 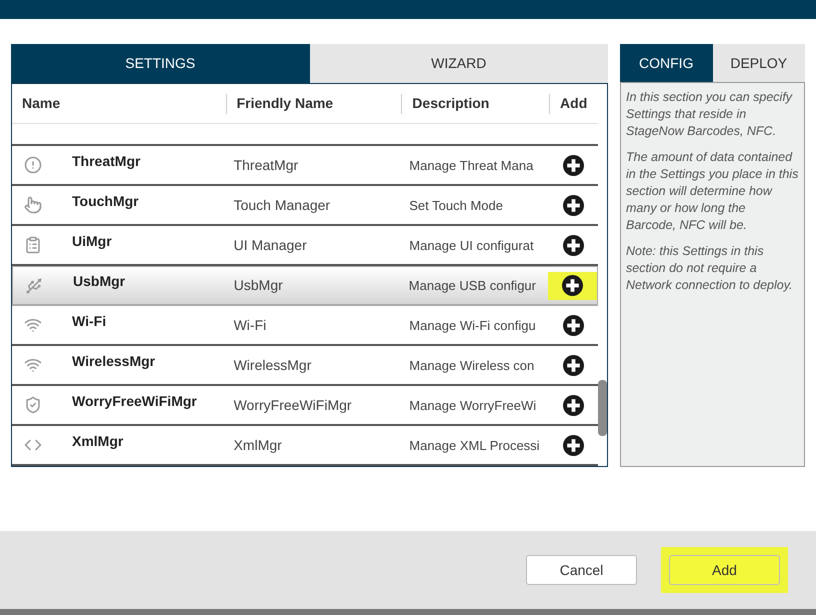 I want to click on scrollbar-thumb, so click(x=602, y=408).